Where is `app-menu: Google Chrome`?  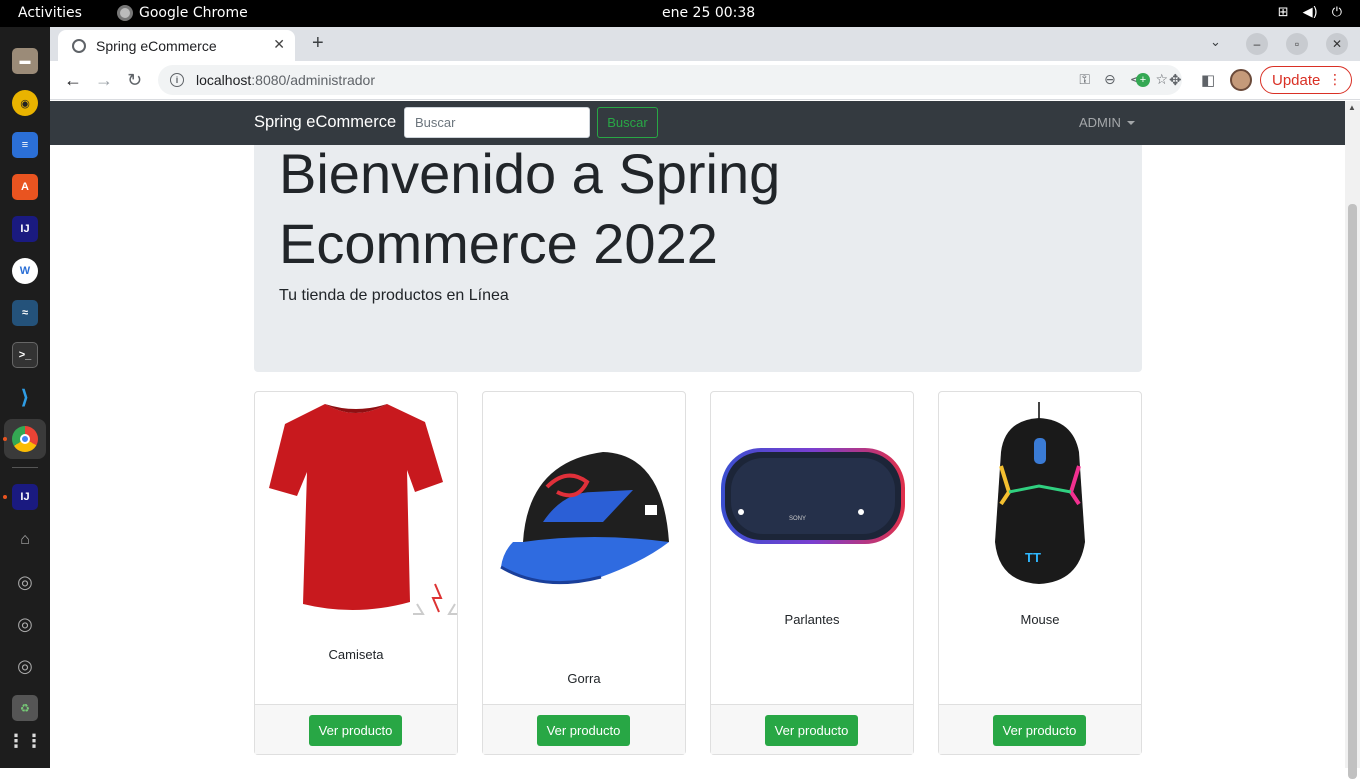
app-menu: Google Chrome is located at coordinates (182, 13).